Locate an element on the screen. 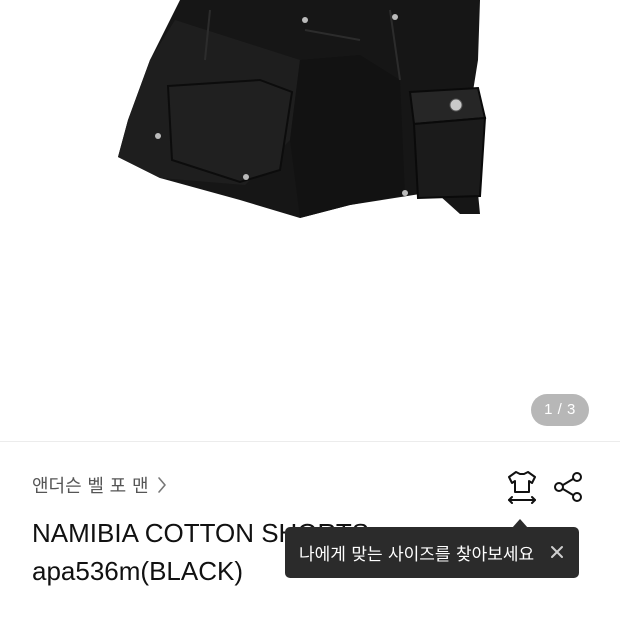 The width and height of the screenshot is (620, 620). image-page-indicator: 1 / 3 is located at coordinates (560, 410).